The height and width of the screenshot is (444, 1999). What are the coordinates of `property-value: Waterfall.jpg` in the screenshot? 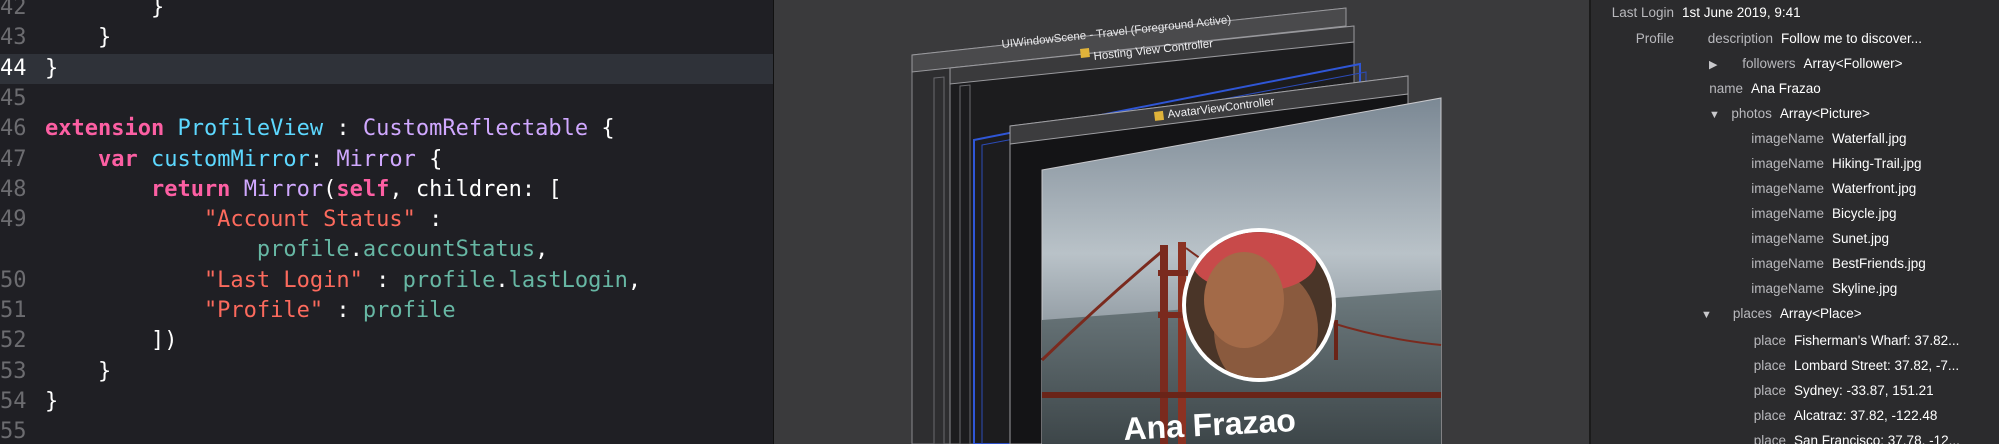 It's located at (1869, 138).